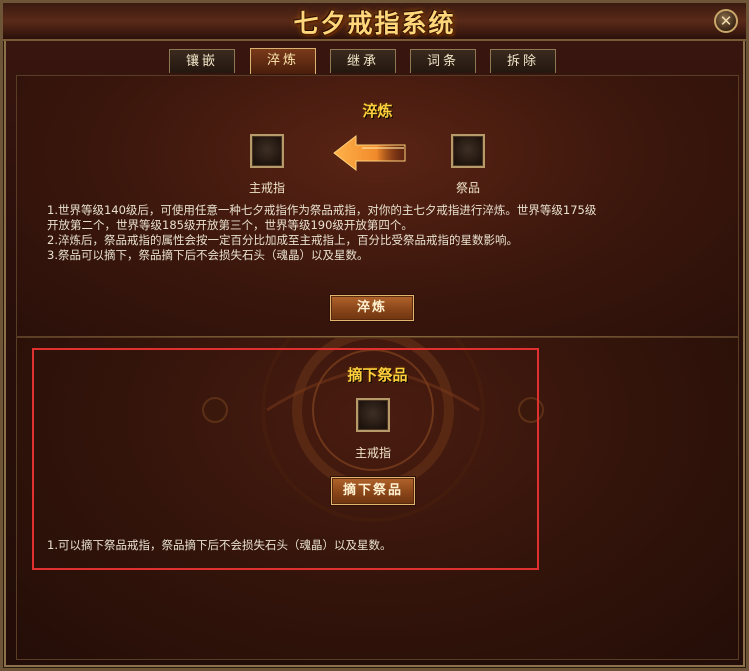 The width and height of the screenshot is (749, 671). Describe the element at coordinates (363, 61) in the screenshot. I see `tab-inherit: 继承` at that location.